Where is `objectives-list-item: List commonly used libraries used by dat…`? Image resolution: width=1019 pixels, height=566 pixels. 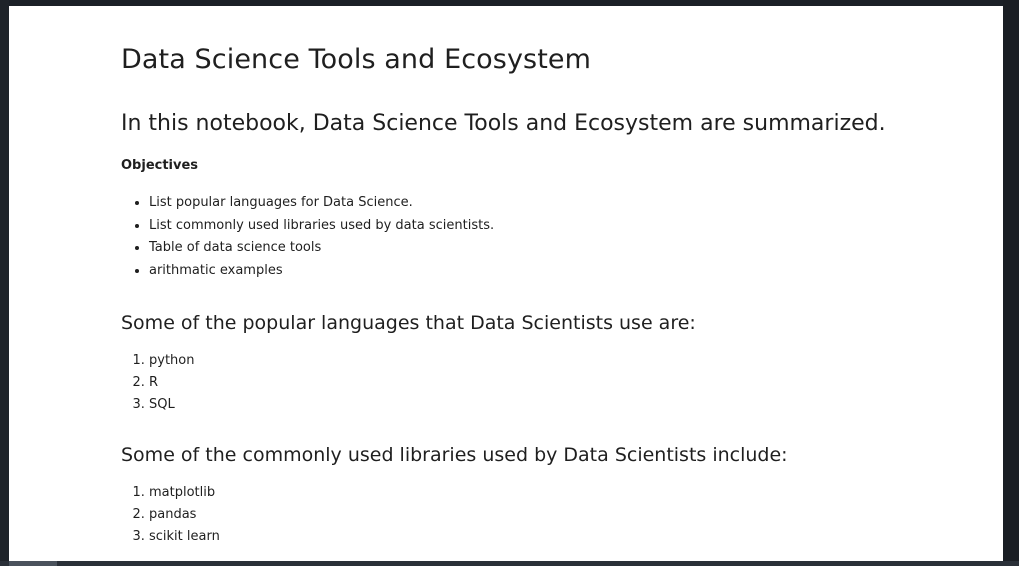
objectives-list-item: List commonly used libraries used by dat… is located at coordinates (321, 226).